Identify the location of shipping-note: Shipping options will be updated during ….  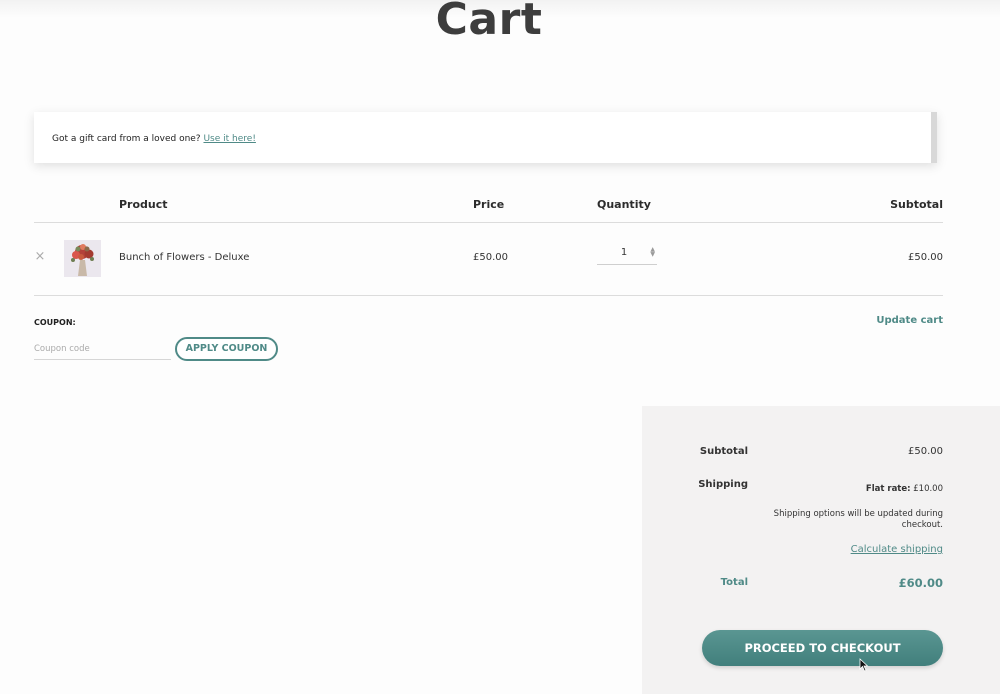
(846, 520).